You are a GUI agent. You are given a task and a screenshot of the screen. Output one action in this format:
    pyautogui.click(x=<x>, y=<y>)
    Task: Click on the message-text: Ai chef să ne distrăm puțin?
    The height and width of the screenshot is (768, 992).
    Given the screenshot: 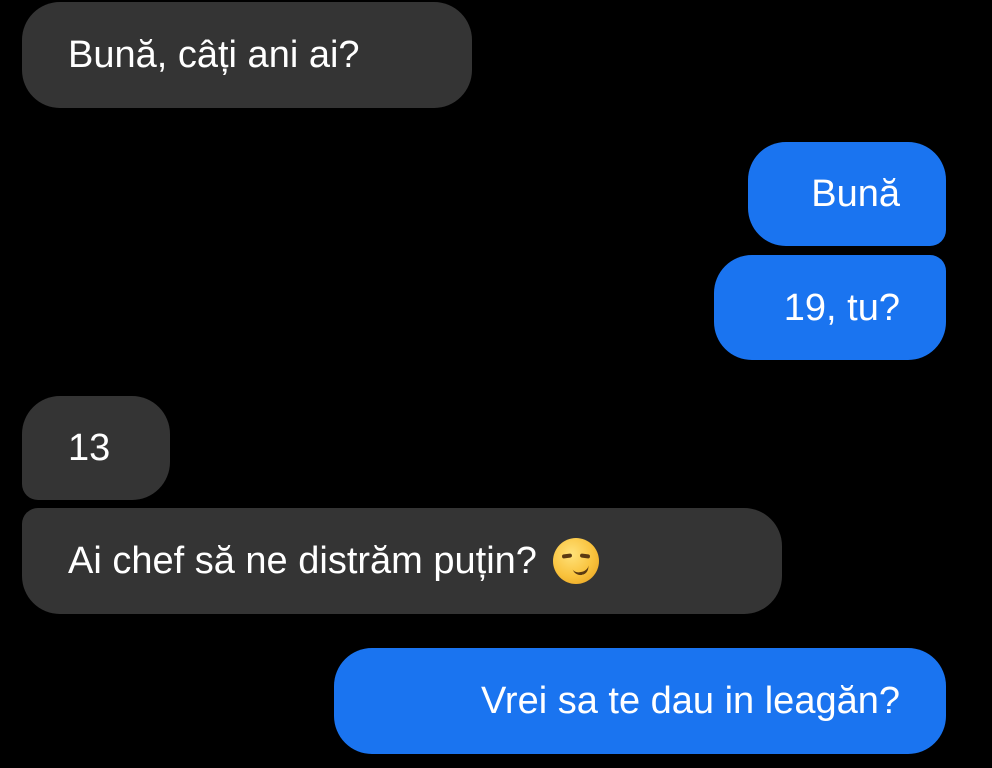 What is the action you would take?
    pyautogui.click(x=302, y=561)
    